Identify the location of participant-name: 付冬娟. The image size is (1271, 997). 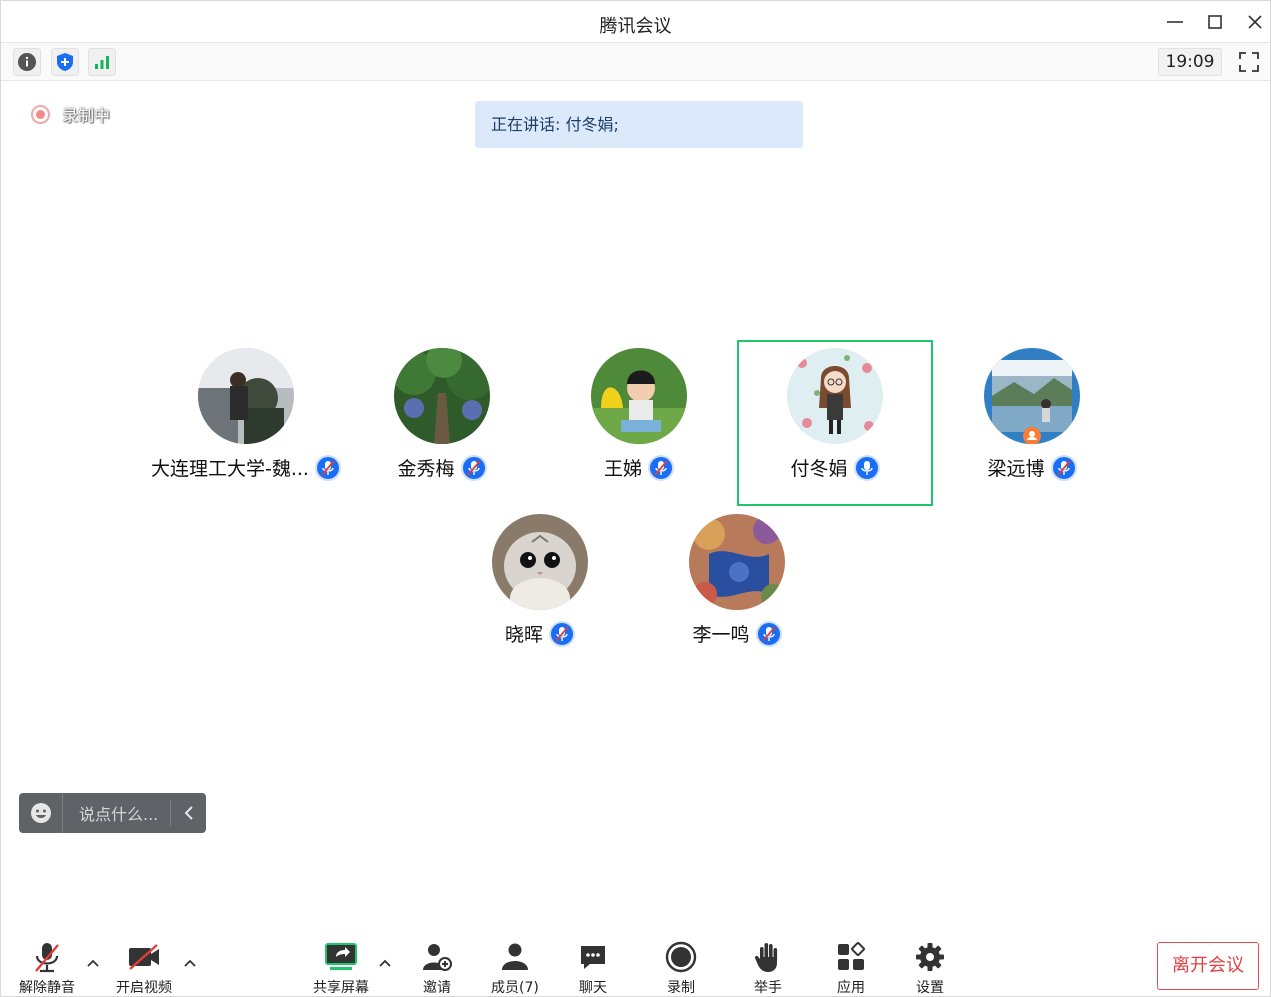
(819, 469).